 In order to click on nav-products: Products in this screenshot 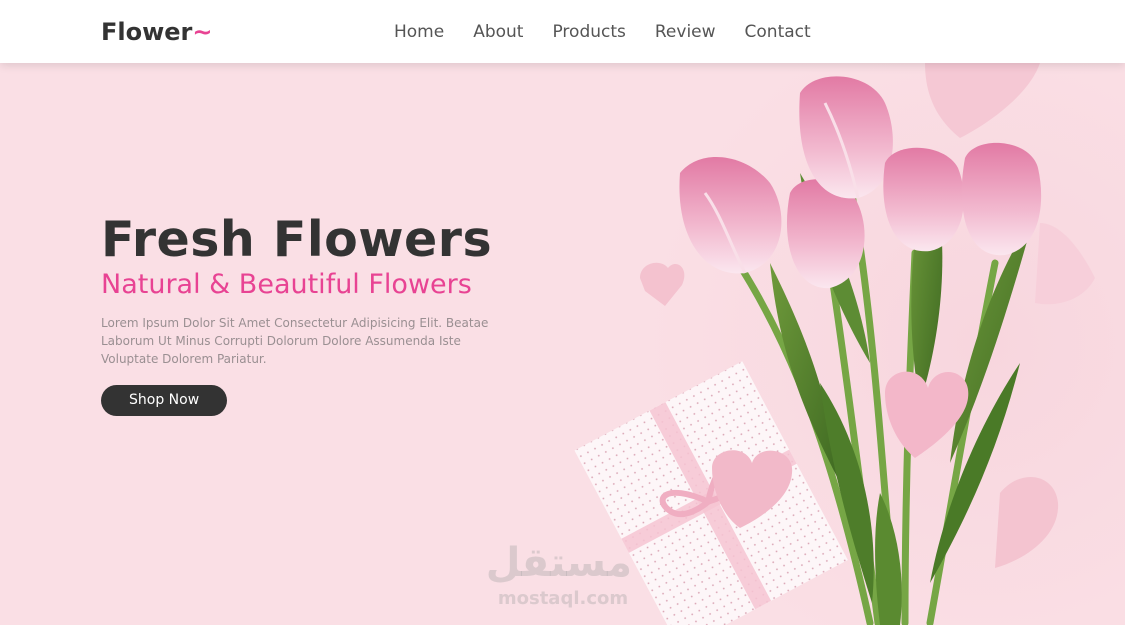, I will do `click(588, 32)`.